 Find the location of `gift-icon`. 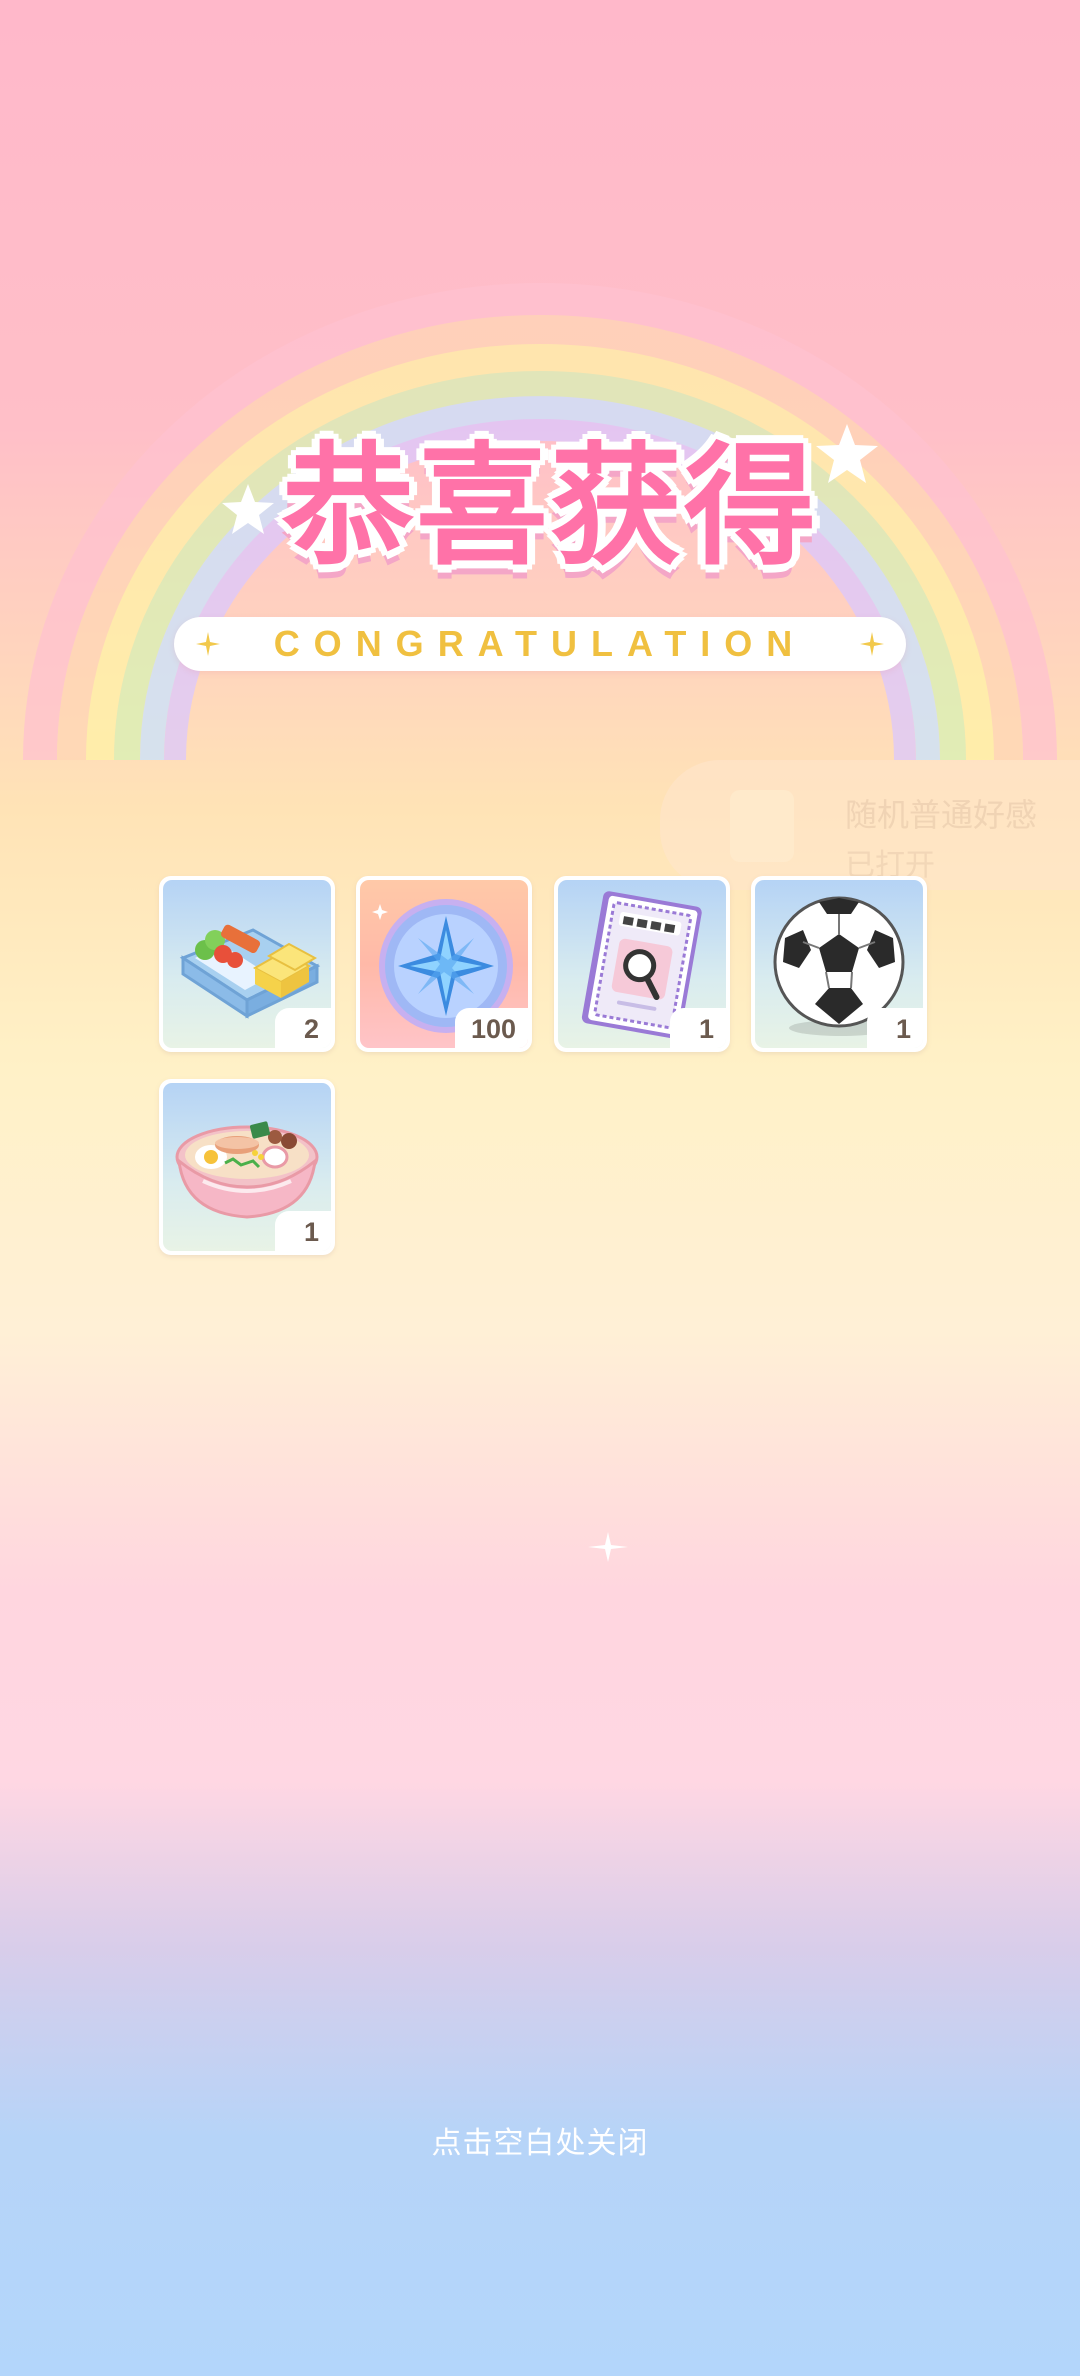

gift-icon is located at coordinates (762, 826).